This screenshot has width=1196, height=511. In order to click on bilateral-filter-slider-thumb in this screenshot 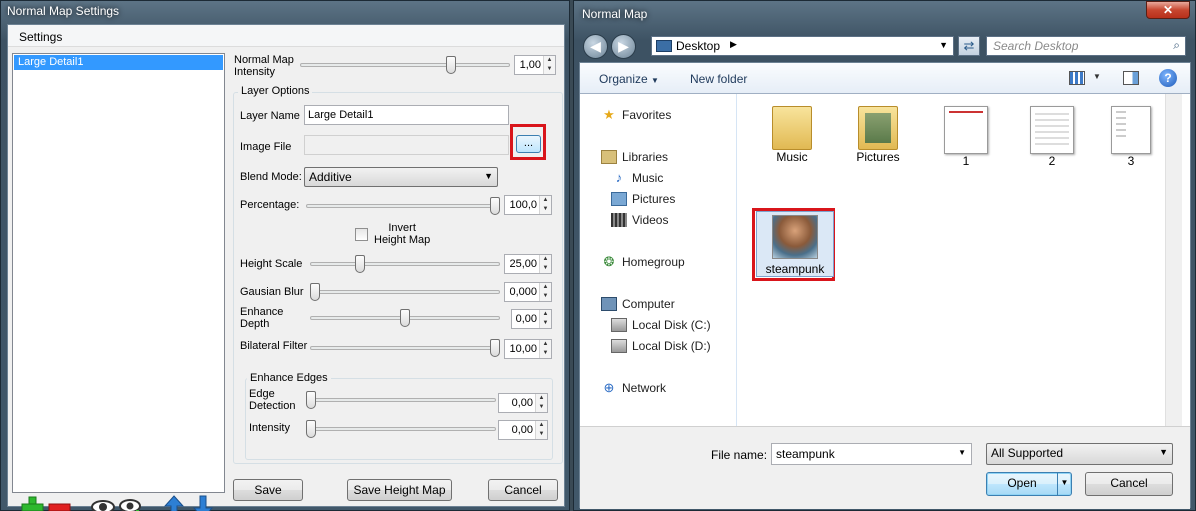, I will do `click(495, 348)`.